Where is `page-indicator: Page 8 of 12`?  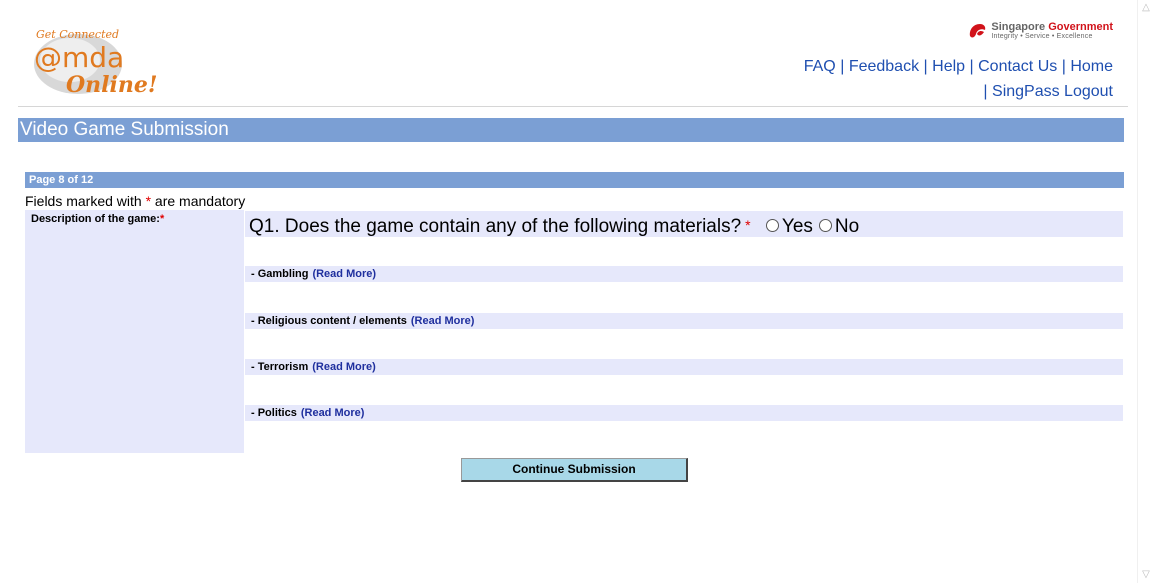 page-indicator: Page 8 of 12 is located at coordinates (574, 180).